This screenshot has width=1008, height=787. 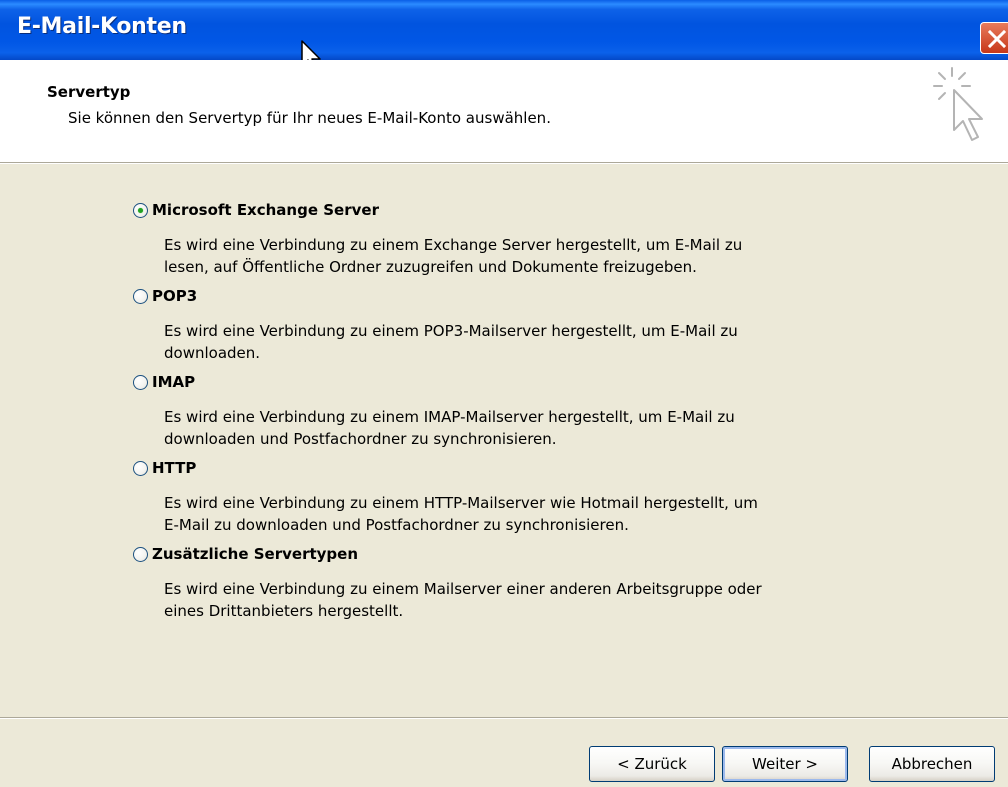 I want to click on radio-additional-servers: Zusätzliche Servertypen, so click(x=245, y=554).